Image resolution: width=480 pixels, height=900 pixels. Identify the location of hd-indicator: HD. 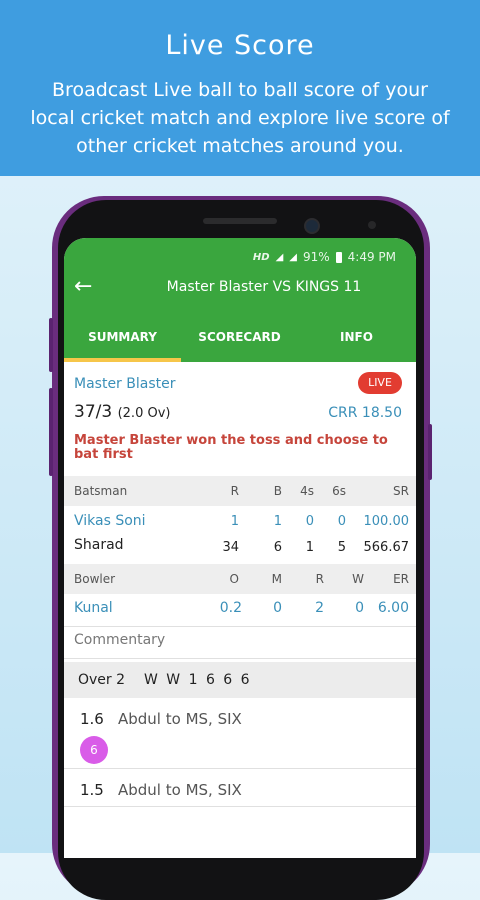
(261, 257).